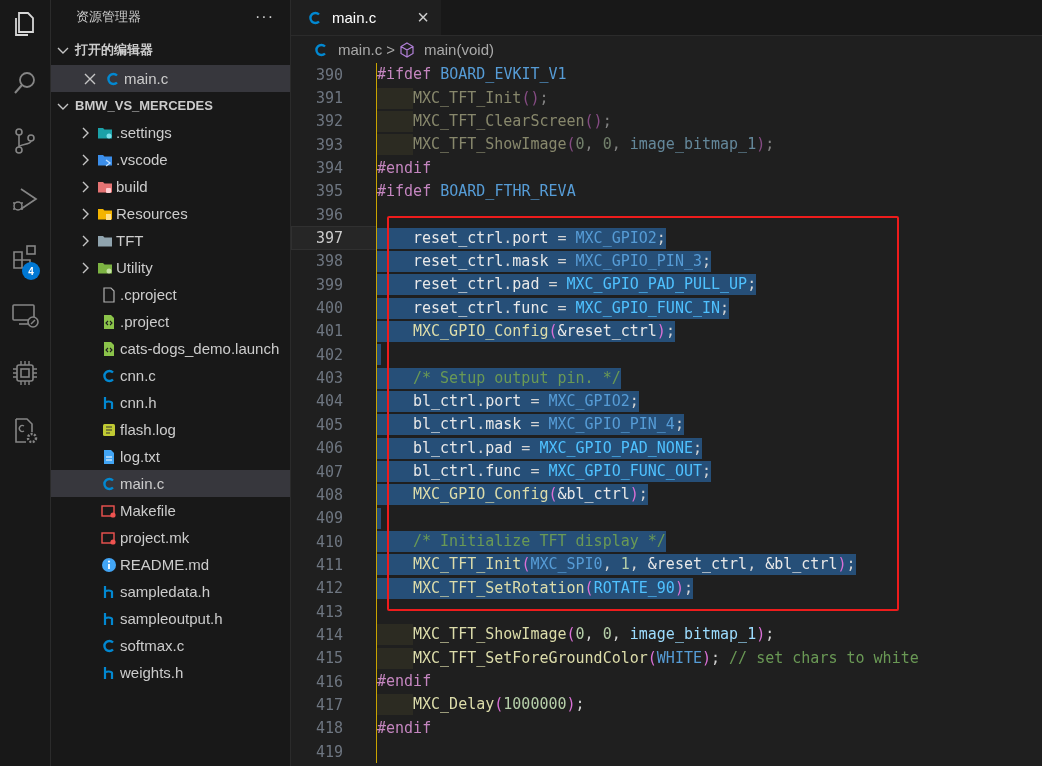  What do you see at coordinates (329, 332) in the screenshot?
I see `line-number: 401` at bounding box center [329, 332].